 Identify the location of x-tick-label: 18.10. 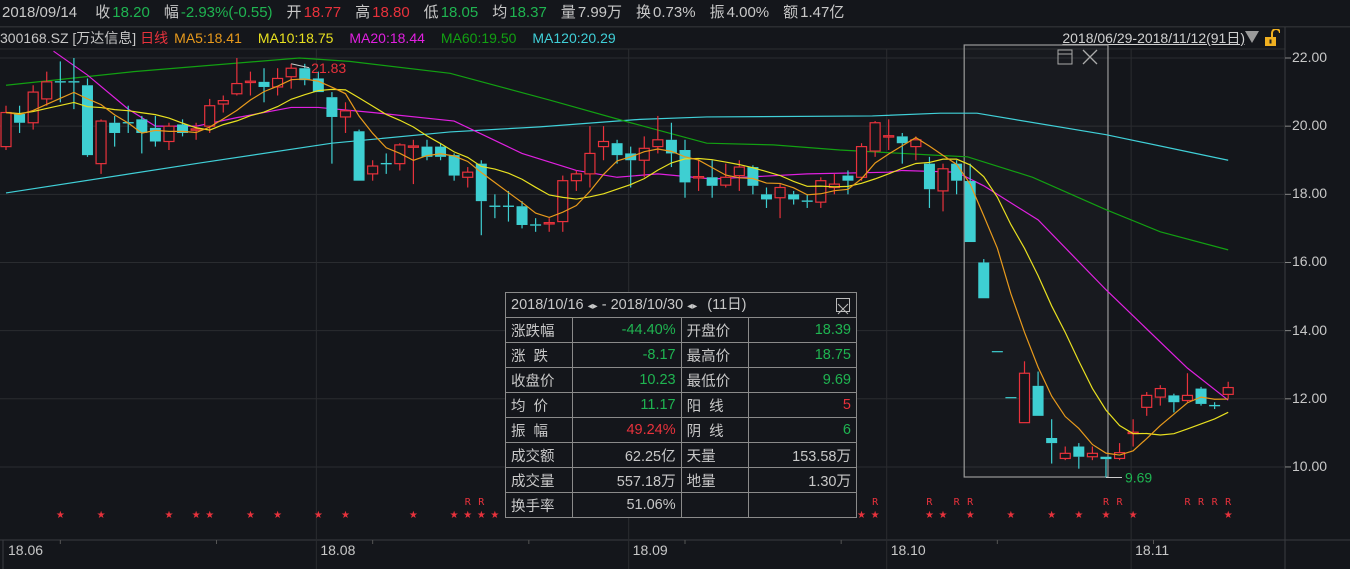
(908, 550).